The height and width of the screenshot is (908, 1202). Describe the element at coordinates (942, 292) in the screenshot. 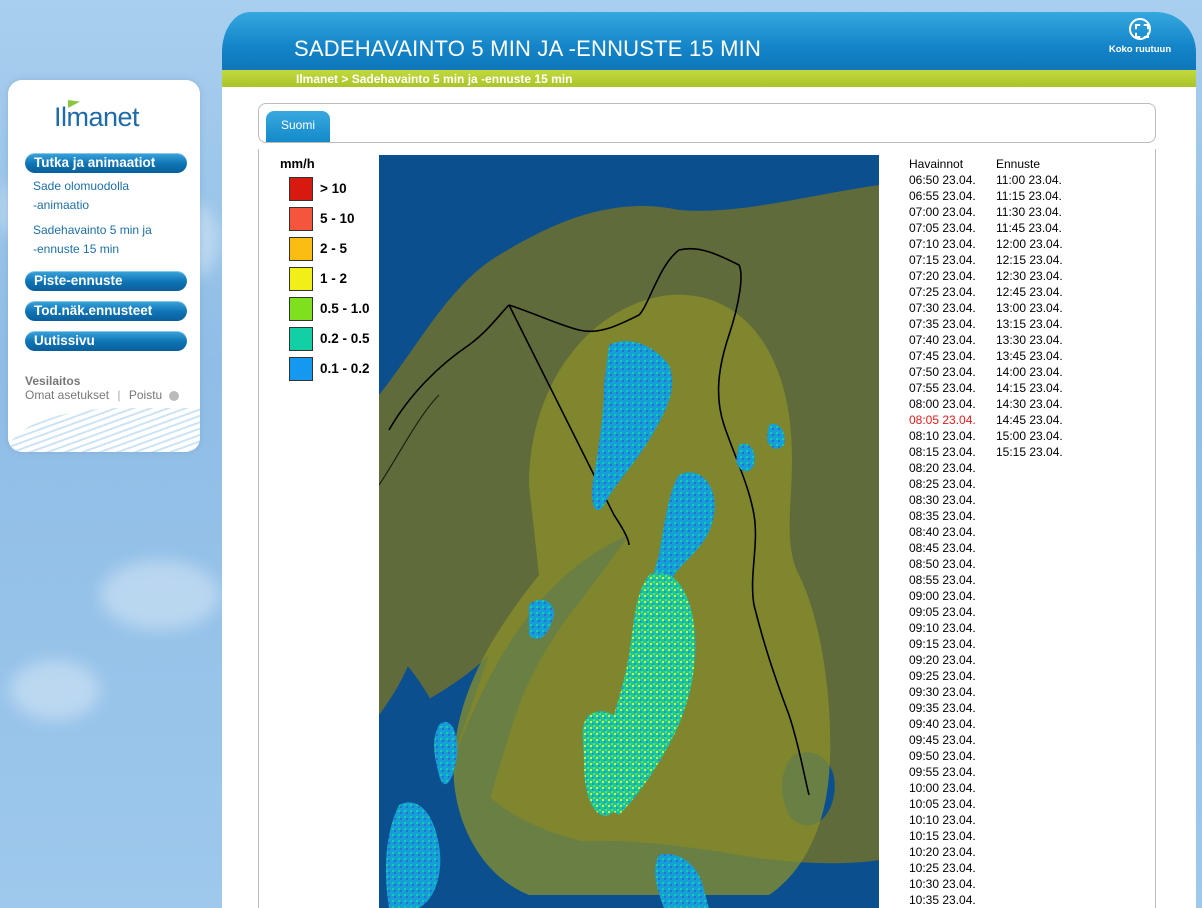

I see `observation-time-link: 07:25 23.04.` at that location.